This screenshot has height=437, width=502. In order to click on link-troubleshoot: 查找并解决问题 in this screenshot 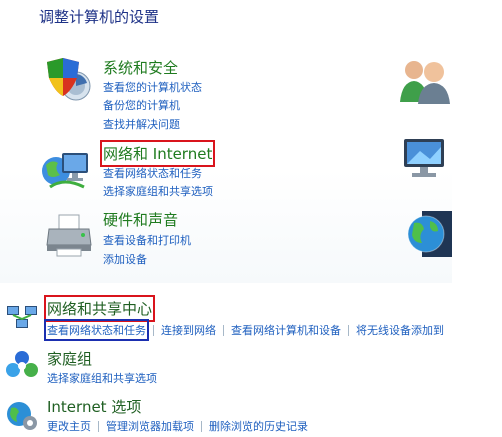, I will do `click(141, 124)`.